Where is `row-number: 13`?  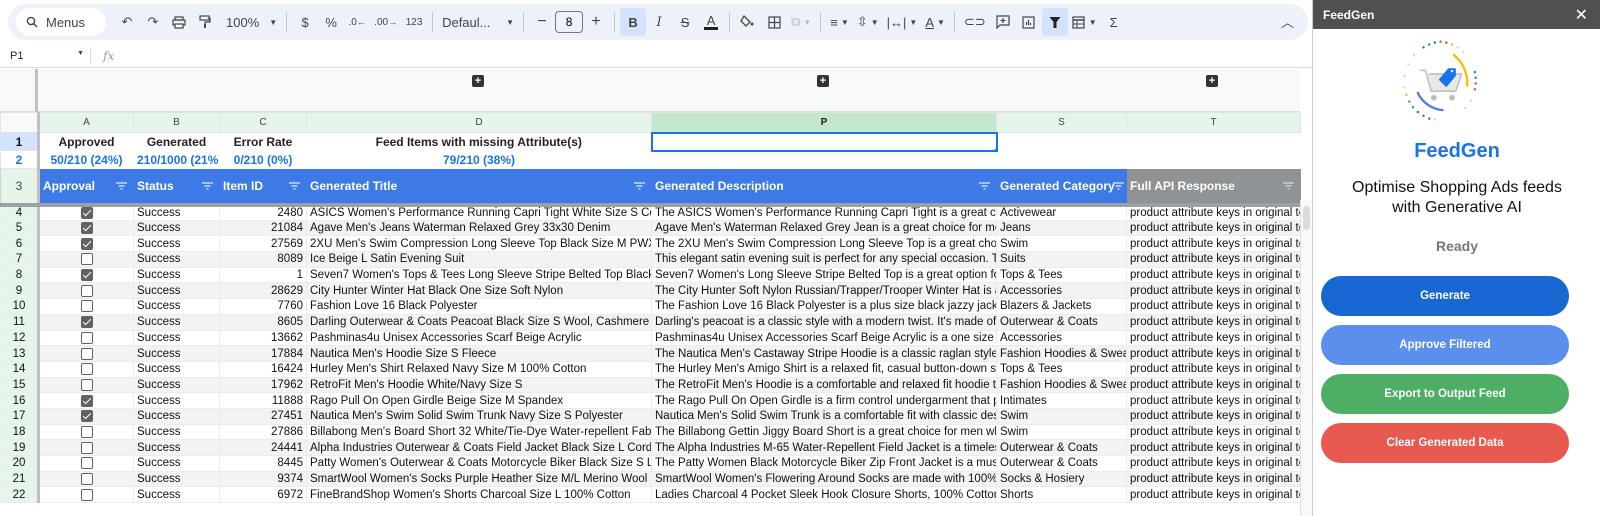 row-number: 13 is located at coordinates (20, 353).